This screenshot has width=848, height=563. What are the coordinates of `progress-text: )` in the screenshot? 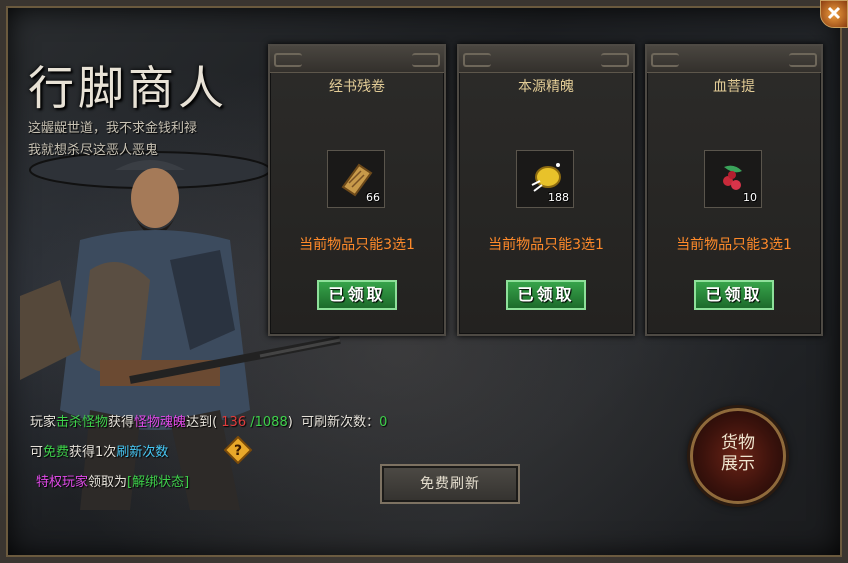 It's located at (290, 422).